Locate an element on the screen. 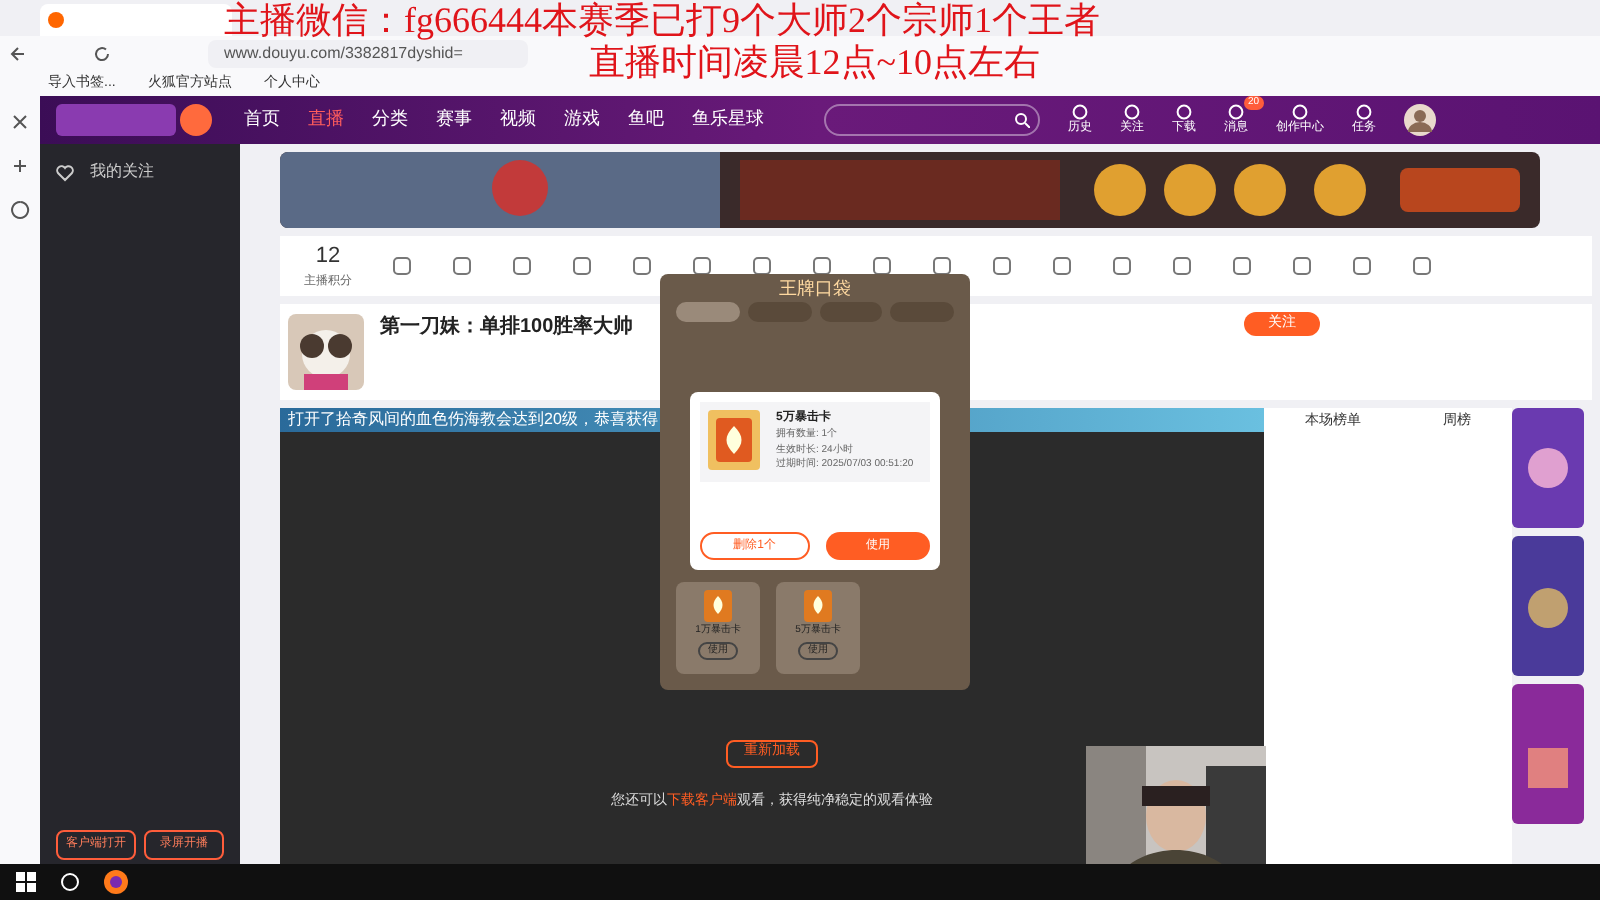  nav-link: 鱼吧 is located at coordinates (646, 120).